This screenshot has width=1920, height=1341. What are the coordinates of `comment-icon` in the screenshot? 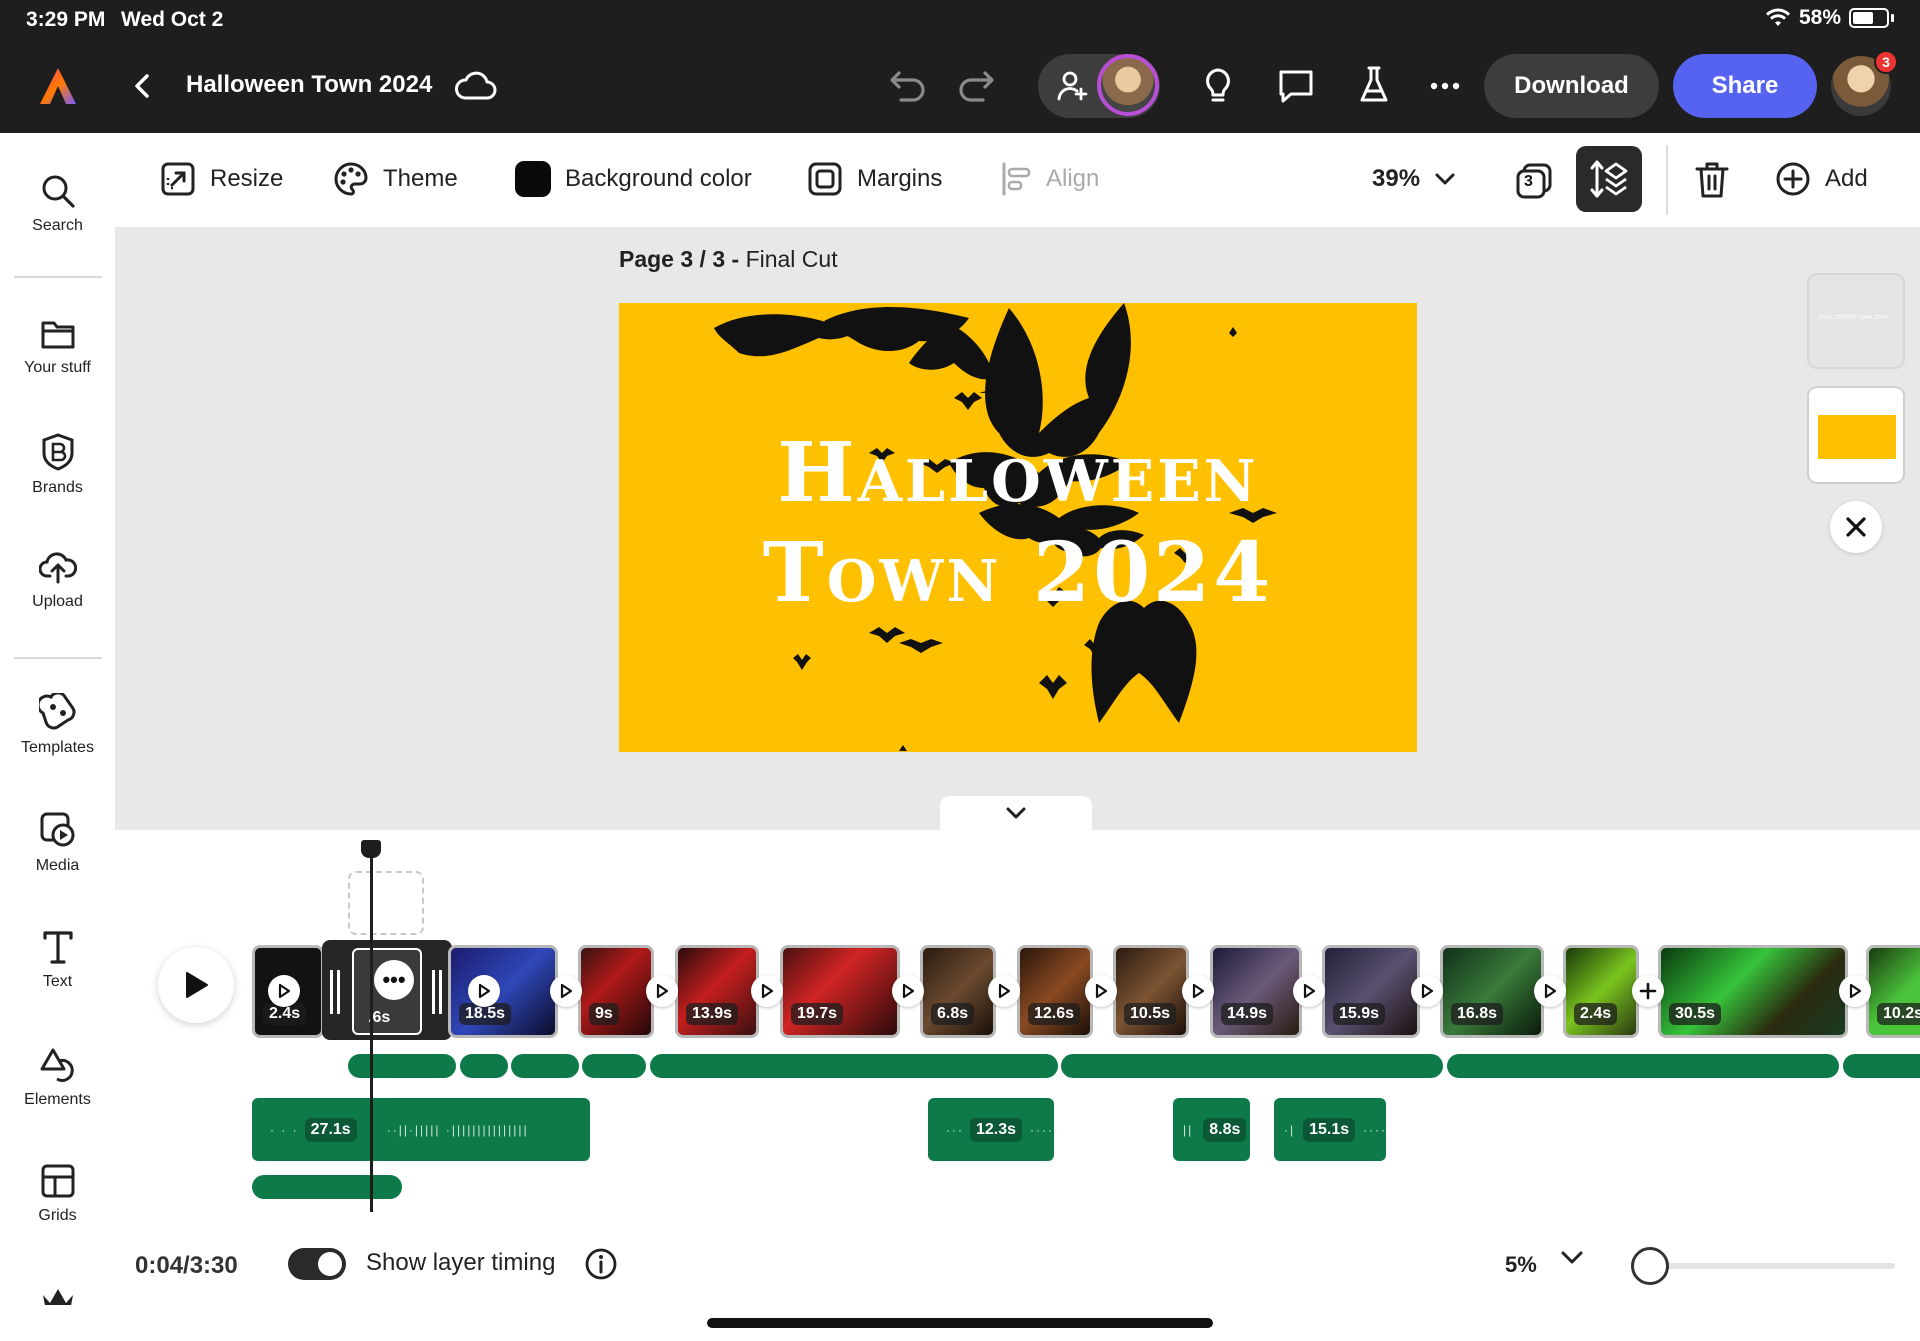 It's located at (1296, 86).